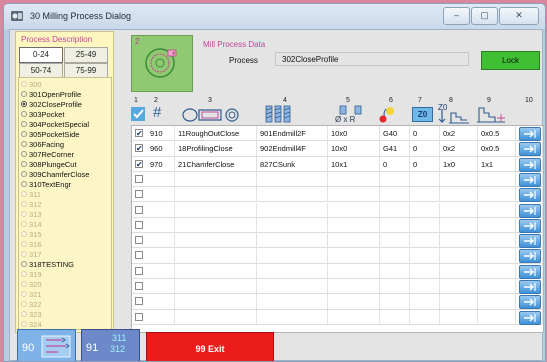 Image resolution: width=547 pixels, height=362 pixels. I want to click on cell-compensation: G40, so click(395, 133).